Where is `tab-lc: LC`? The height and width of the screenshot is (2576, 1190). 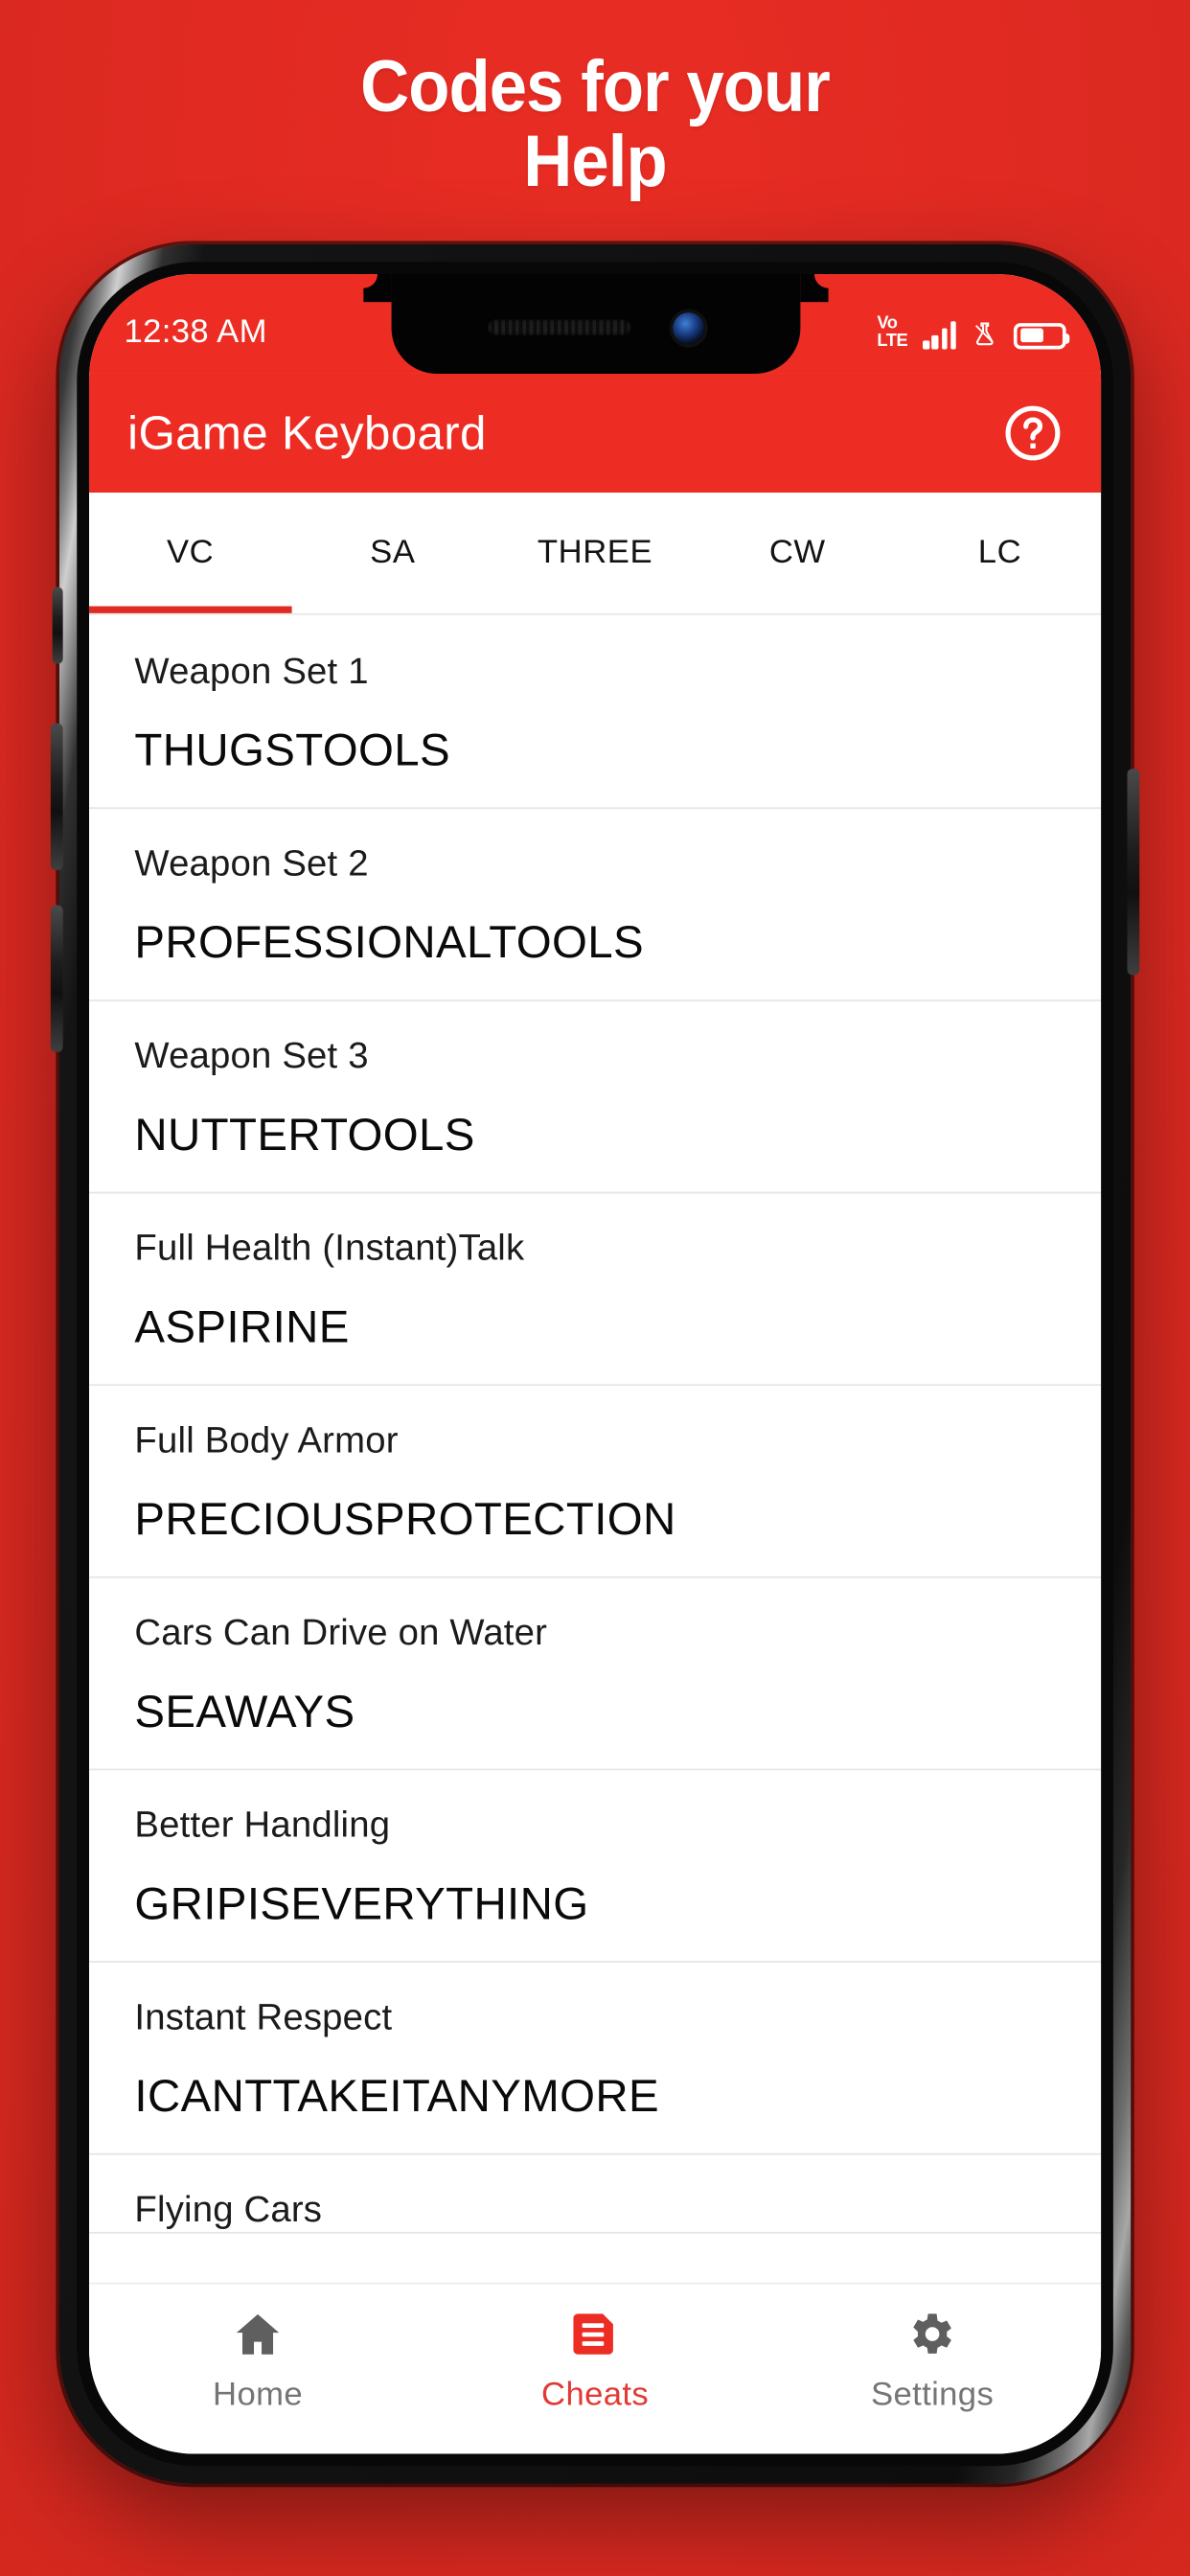 tab-lc: LC is located at coordinates (1000, 553).